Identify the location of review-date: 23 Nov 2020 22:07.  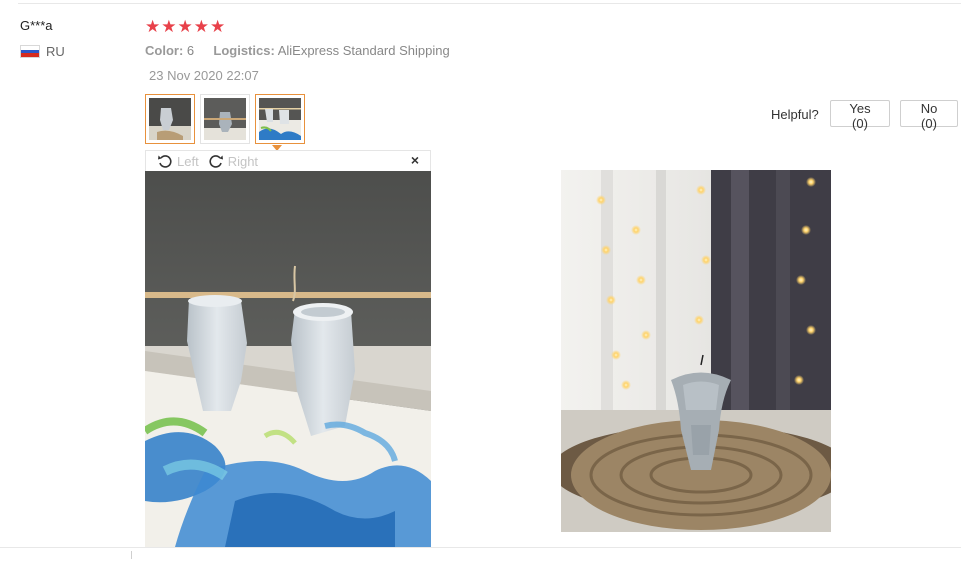
(204, 75).